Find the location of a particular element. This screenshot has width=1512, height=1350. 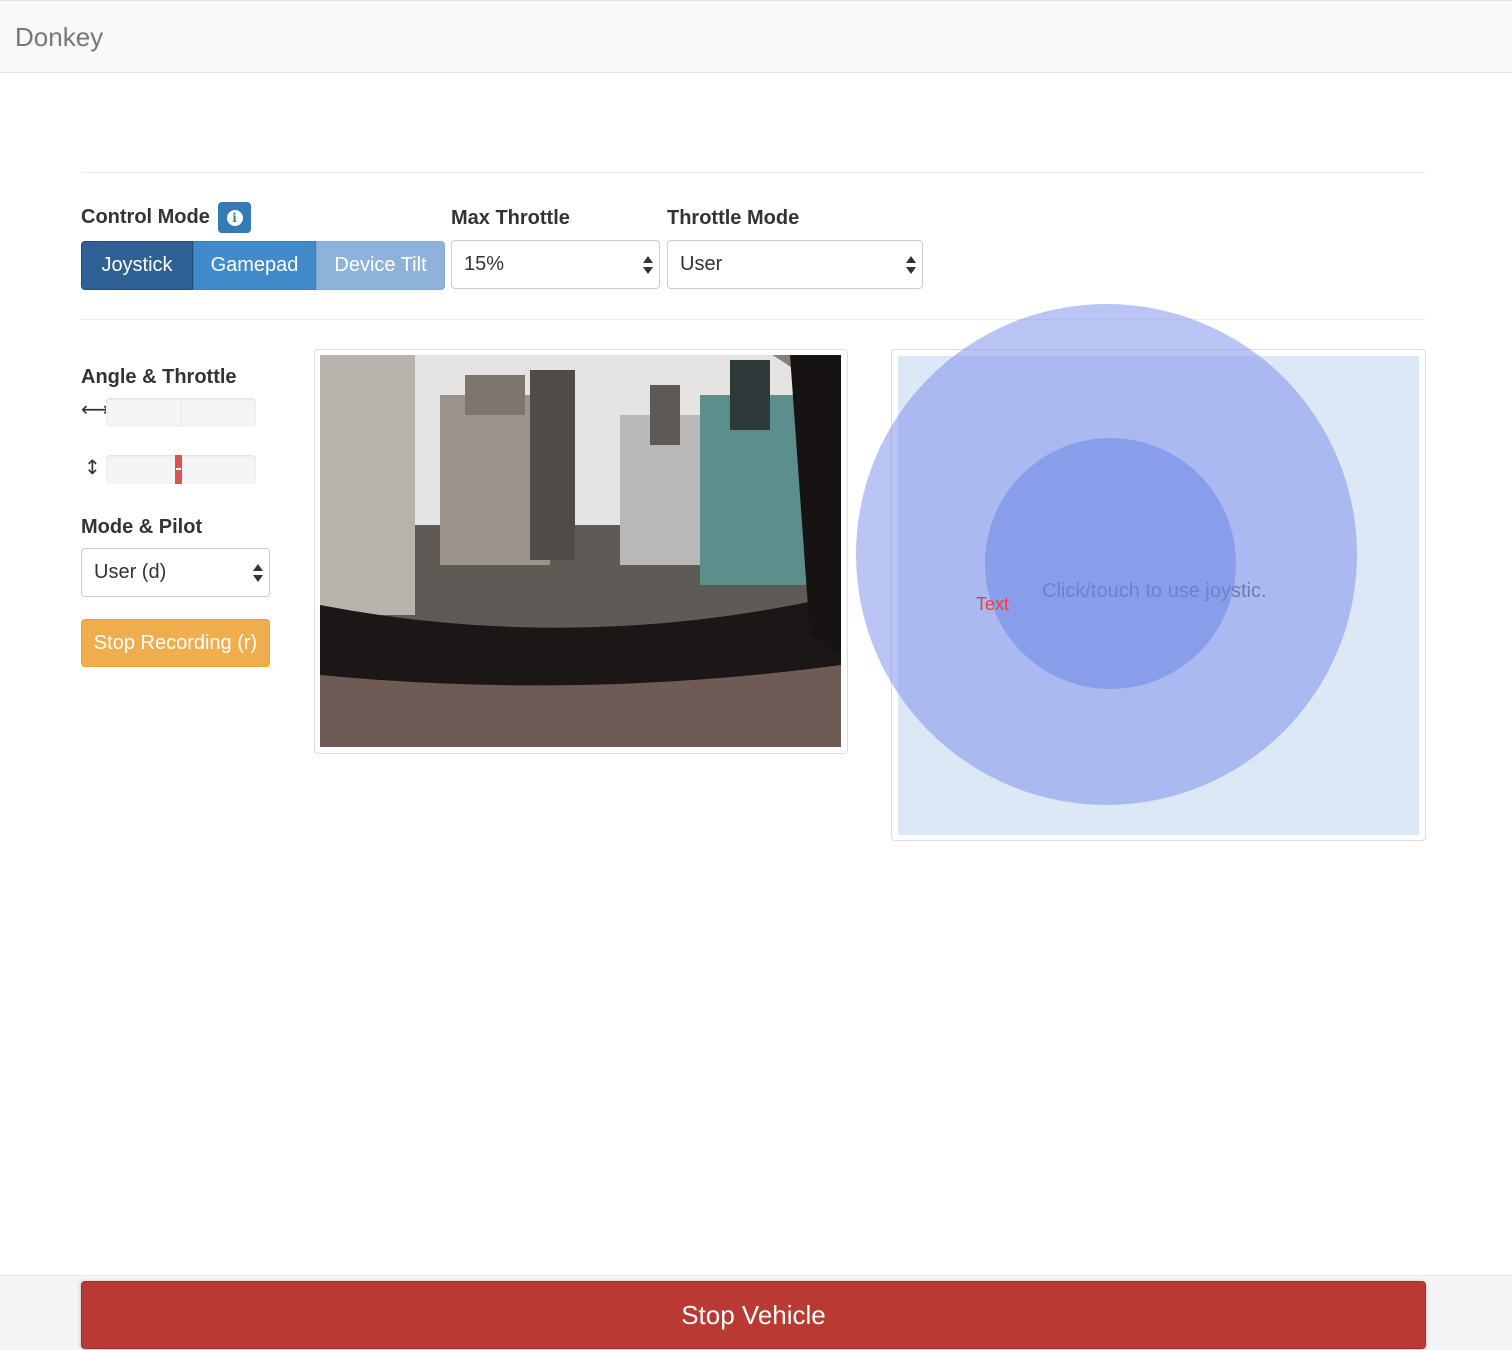

joystick-debug-text: Text is located at coordinates (993, 604).